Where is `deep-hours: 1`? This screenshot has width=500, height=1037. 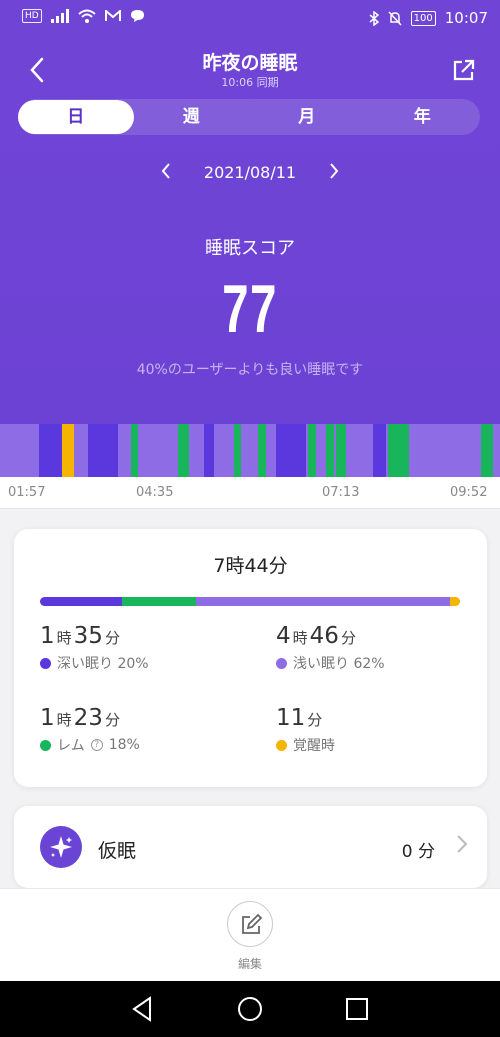
deep-hours: 1 is located at coordinates (47, 636).